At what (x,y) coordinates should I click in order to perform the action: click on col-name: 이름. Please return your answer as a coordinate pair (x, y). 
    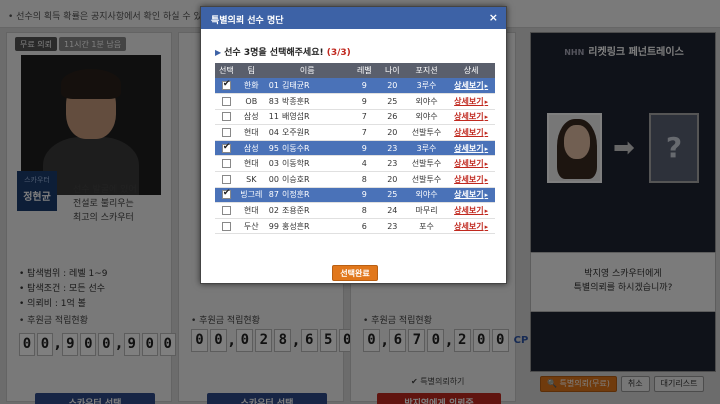
    Looking at the image, I should click on (307, 70).